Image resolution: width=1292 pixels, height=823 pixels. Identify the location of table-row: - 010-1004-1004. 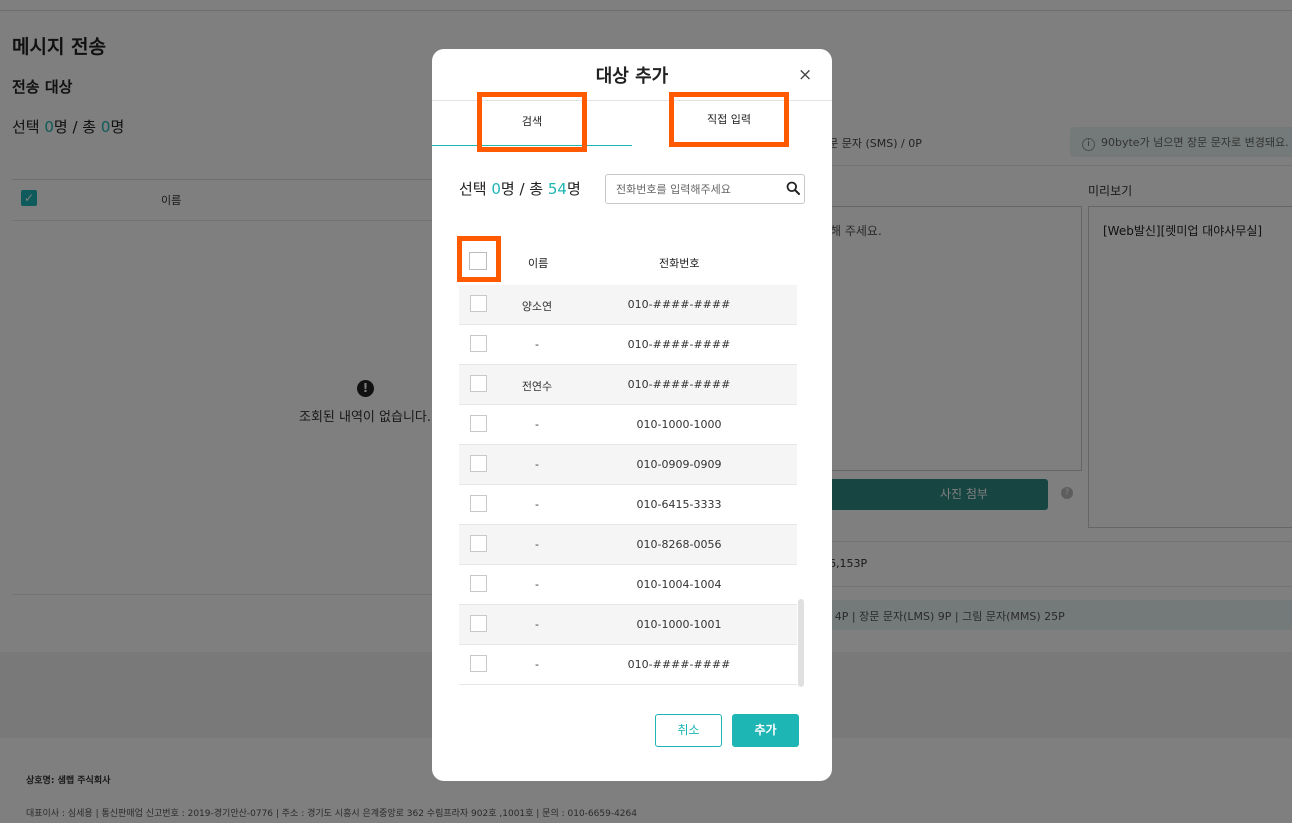
(628, 585).